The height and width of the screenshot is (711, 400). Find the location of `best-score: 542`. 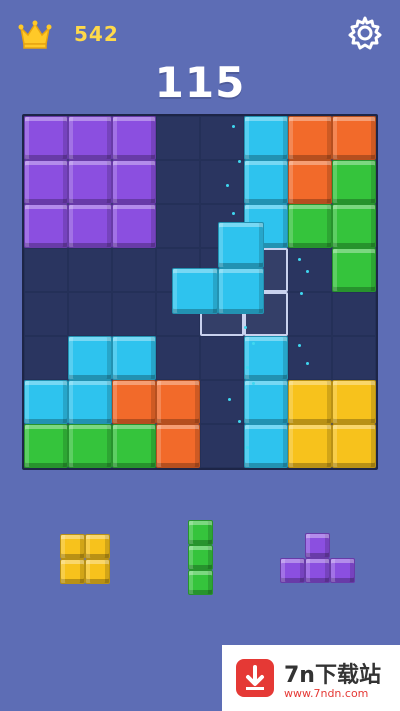

best-score: 542 is located at coordinates (96, 34).